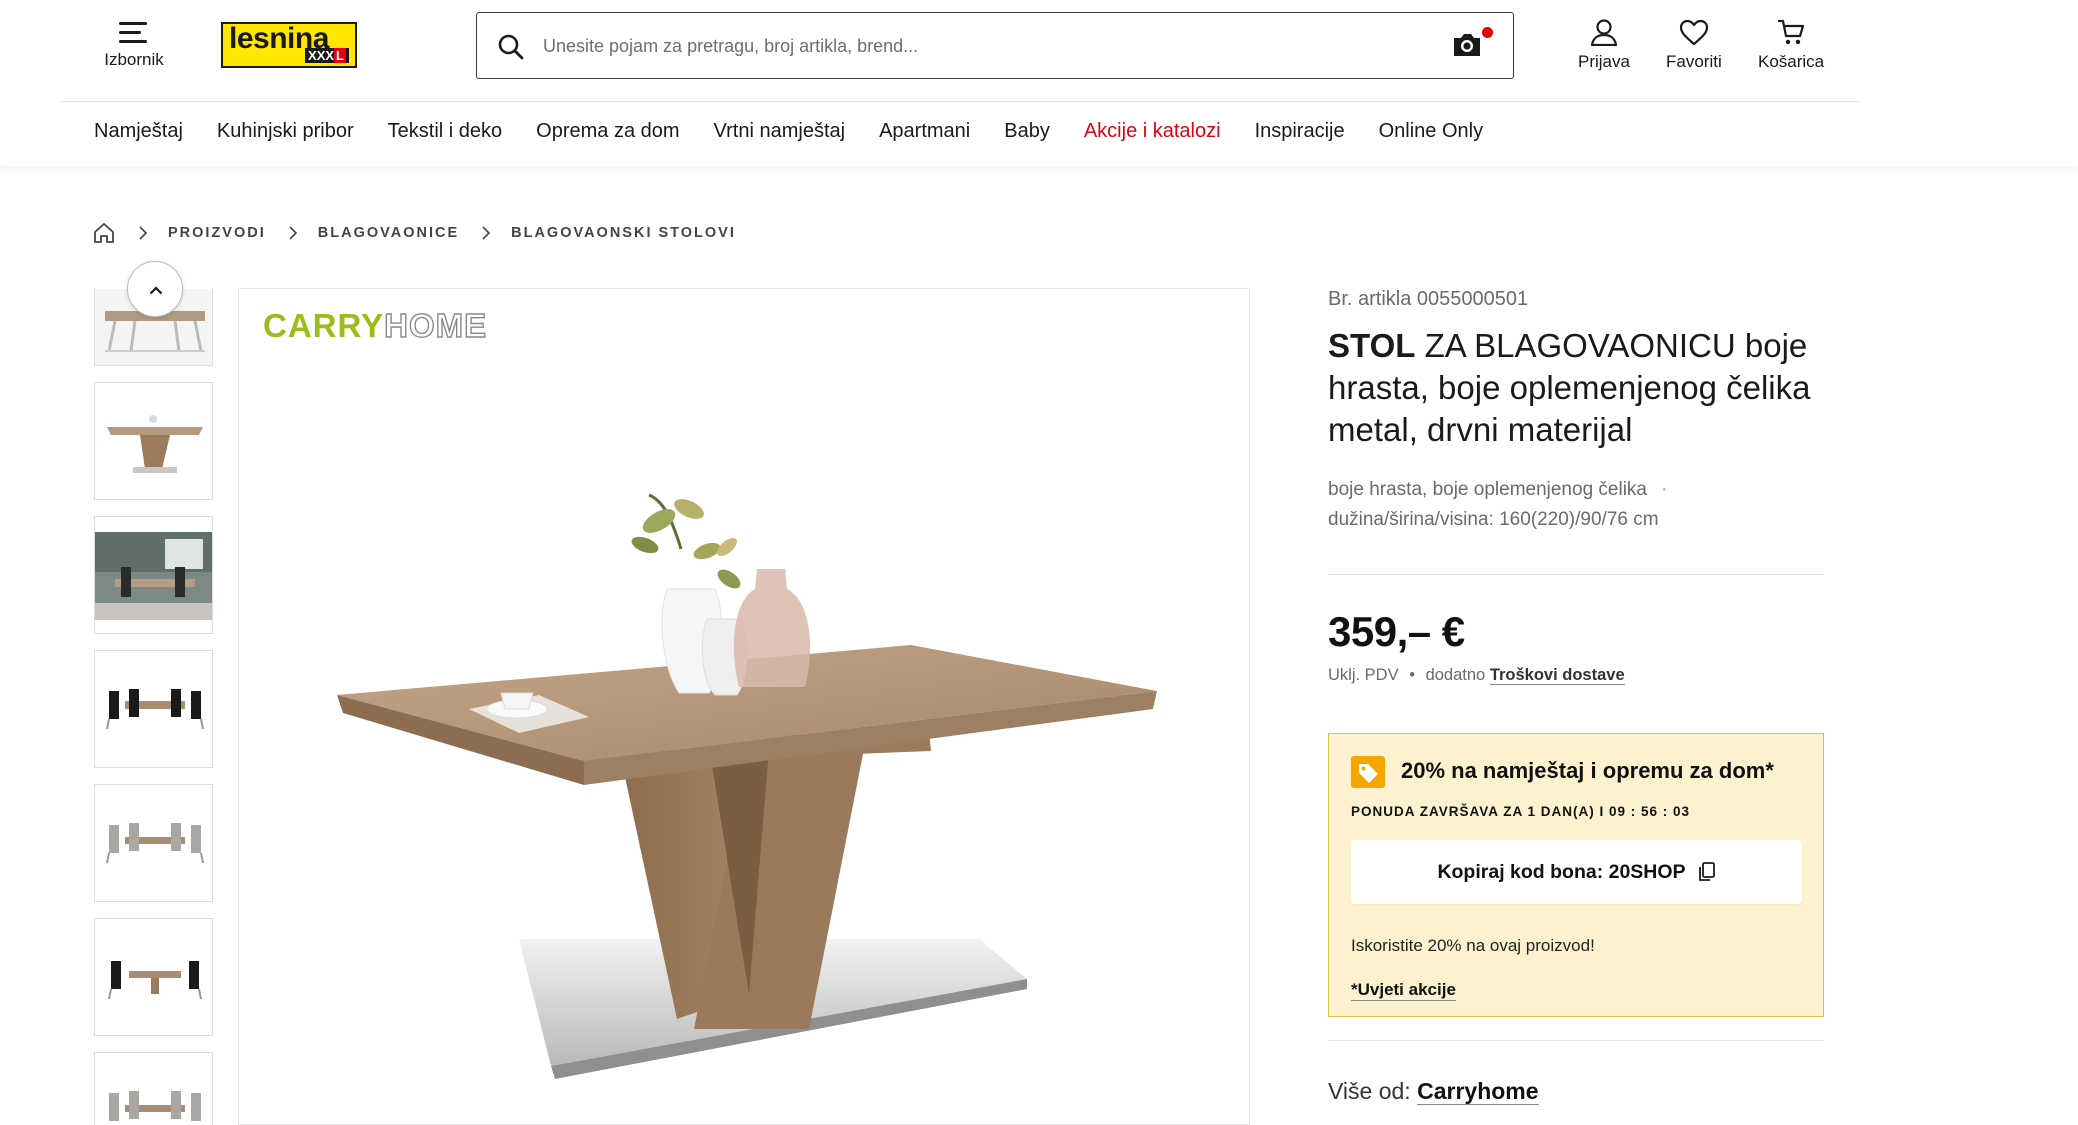  What do you see at coordinates (1576, 872) in the screenshot?
I see `copy-coupon-button: Kopiraj kod bona: 20SHOP` at bounding box center [1576, 872].